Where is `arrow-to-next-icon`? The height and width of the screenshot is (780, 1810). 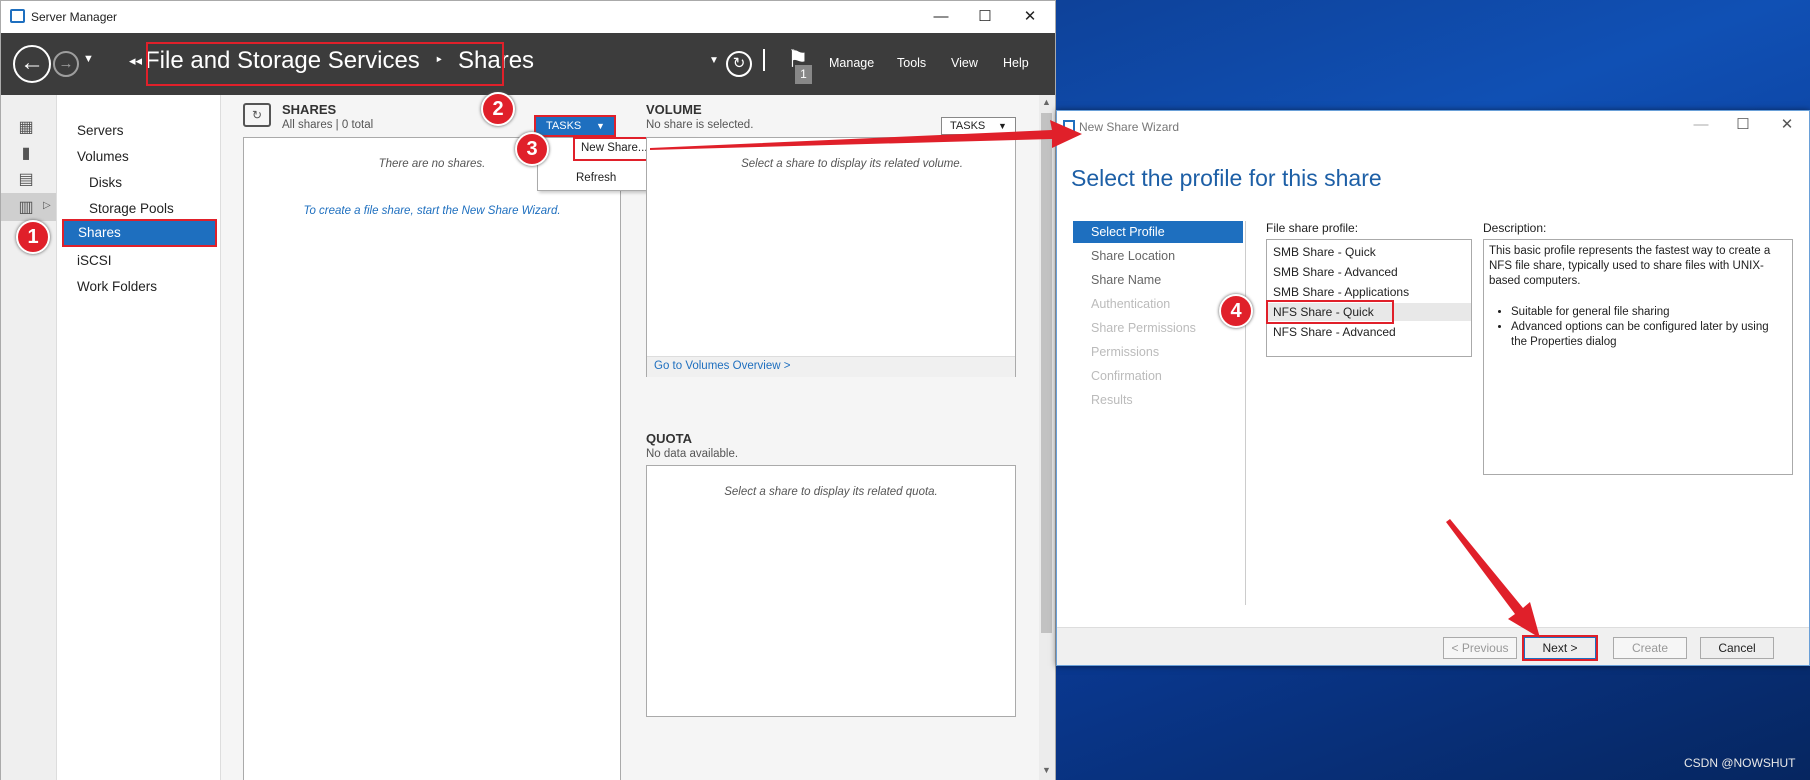
arrow-to-next-icon is located at coordinates (1493, 578).